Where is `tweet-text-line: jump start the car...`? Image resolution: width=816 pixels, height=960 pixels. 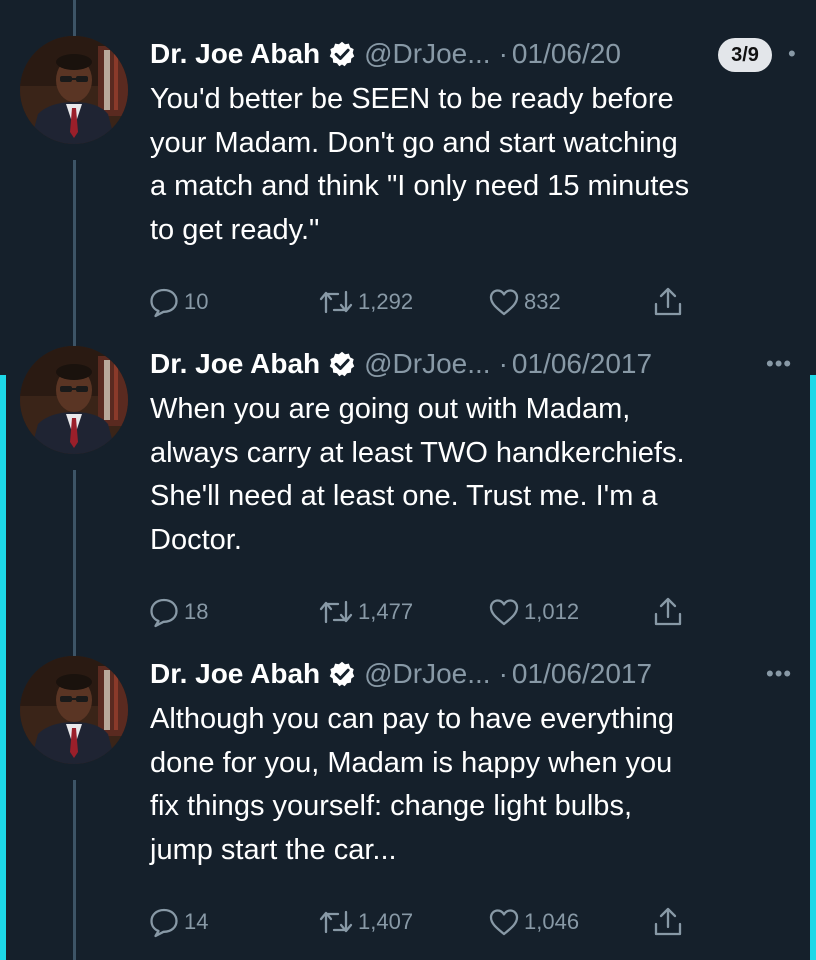 tweet-text-line: jump start the car... is located at coordinates (273, 849).